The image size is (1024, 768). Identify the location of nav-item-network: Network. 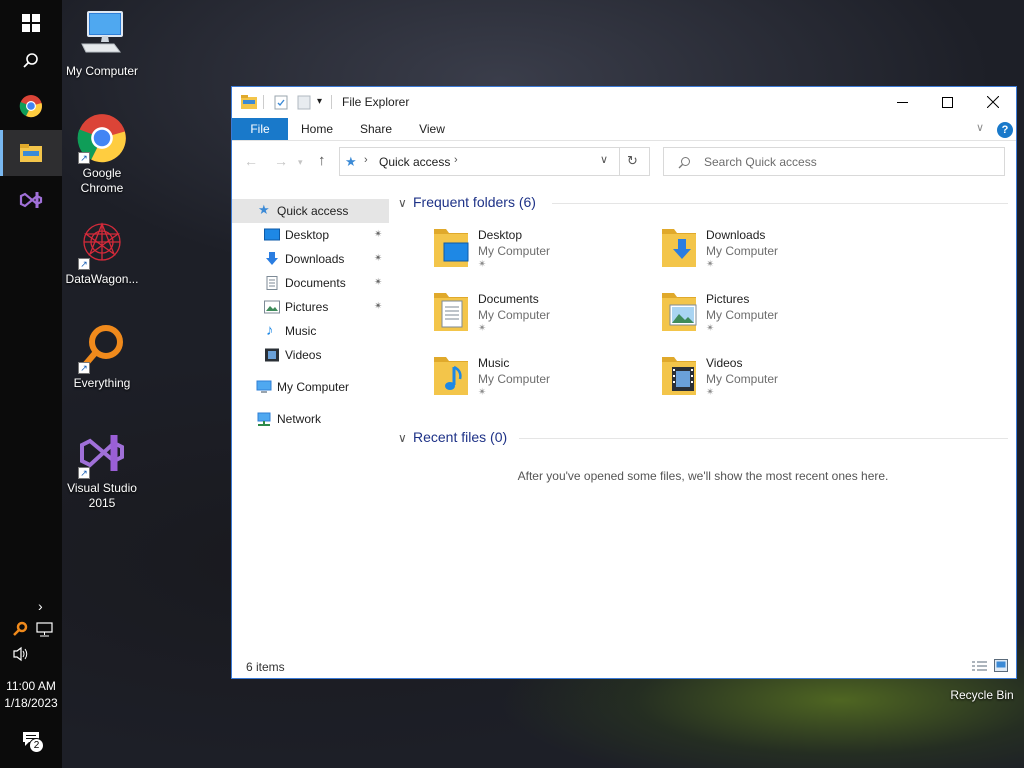
(310, 419).